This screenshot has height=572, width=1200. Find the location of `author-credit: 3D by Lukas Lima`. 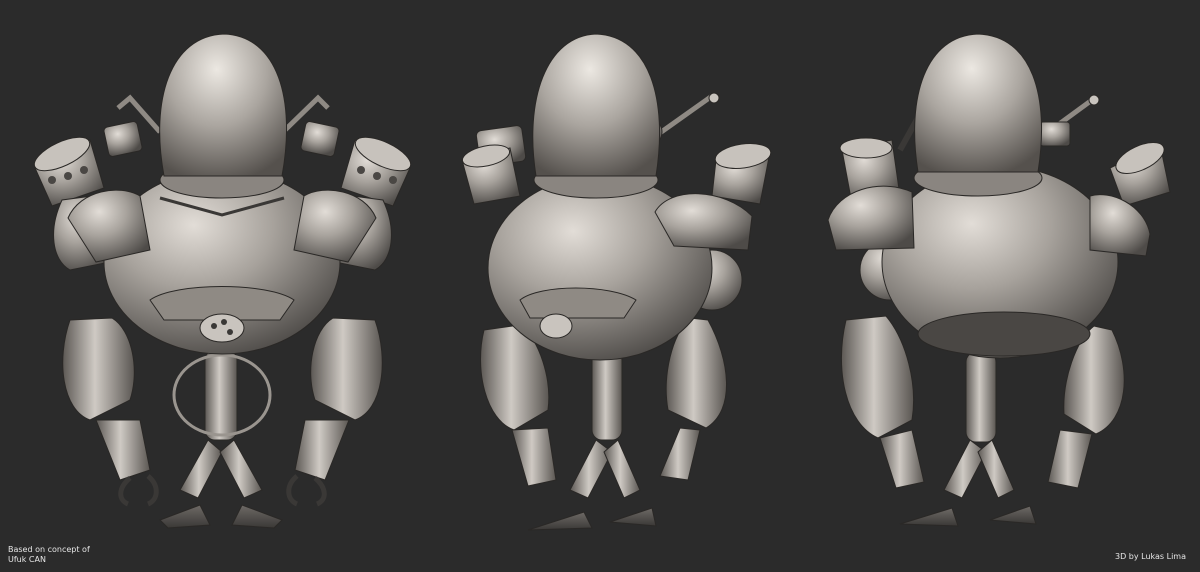

author-credit: 3D by Lukas Lima is located at coordinates (1150, 556).